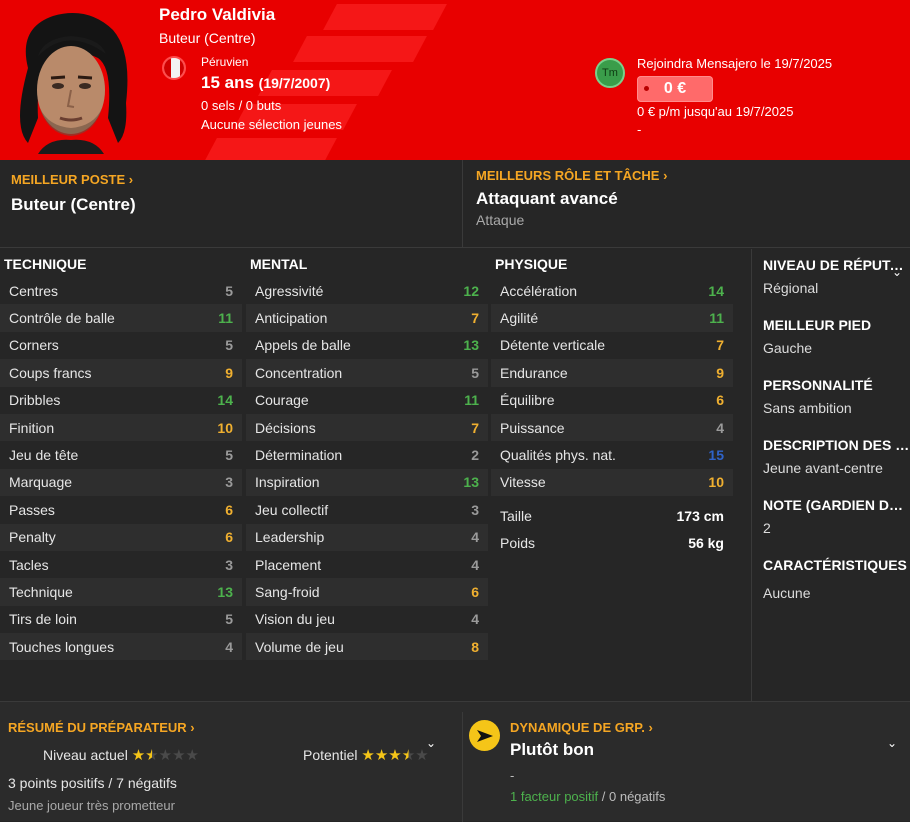  Describe the element at coordinates (836, 516) in the screenshot. I see `gk-rating-item: NOTE (GARDIEN DE BUT) 2` at that location.